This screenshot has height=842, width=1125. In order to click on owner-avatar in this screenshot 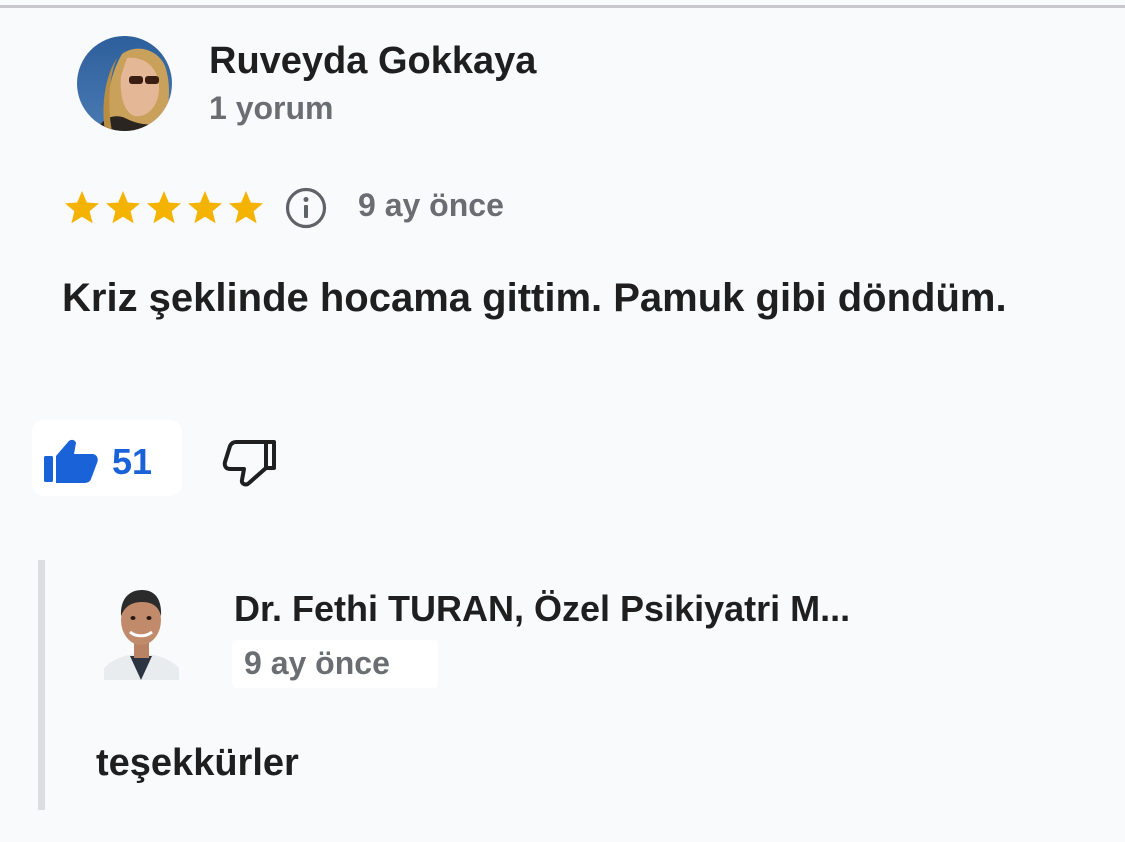, I will do `click(141, 630)`.